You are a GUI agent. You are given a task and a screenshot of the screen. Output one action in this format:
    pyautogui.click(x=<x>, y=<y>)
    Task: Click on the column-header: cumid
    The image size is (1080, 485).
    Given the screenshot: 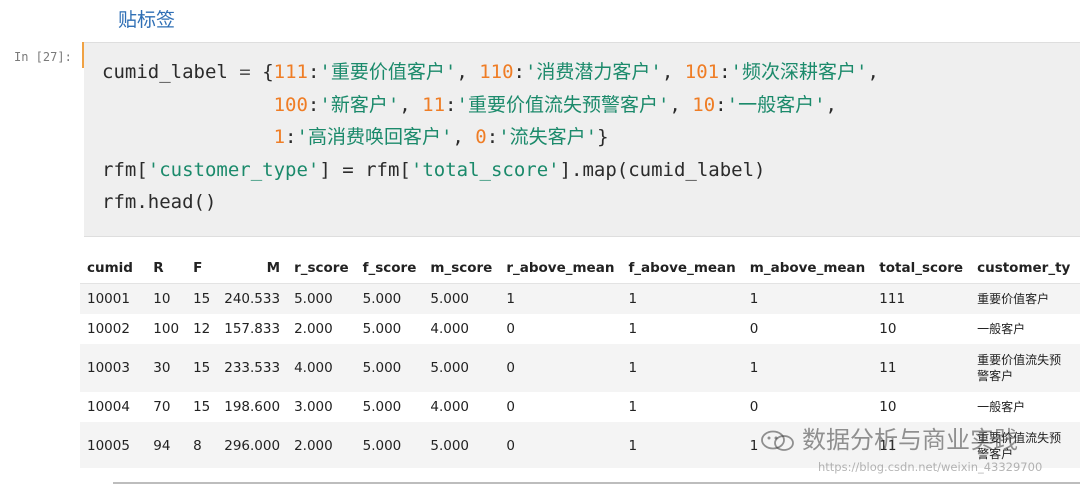 What is the action you would take?
    pyautogui.click(x=113, y=268)
    